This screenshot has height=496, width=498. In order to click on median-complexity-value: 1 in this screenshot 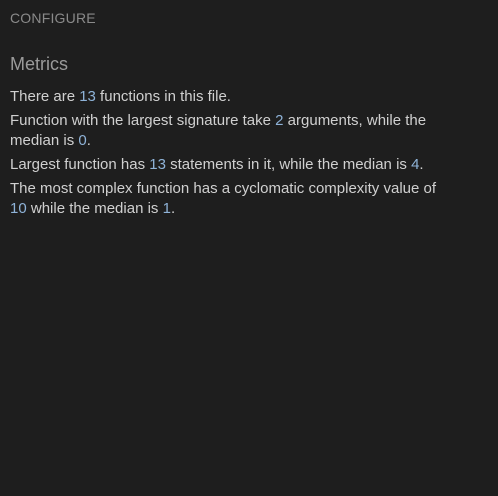, I will do `click(166, 208)`.